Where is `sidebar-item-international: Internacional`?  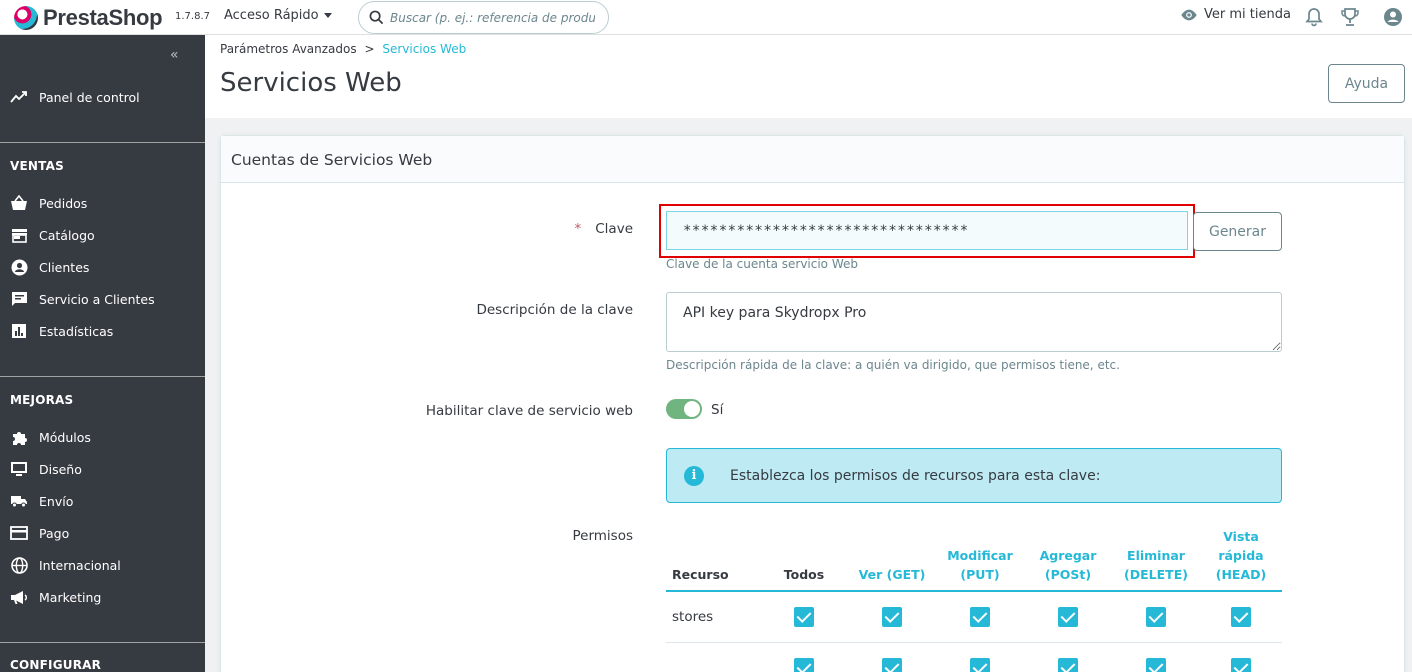
sidebar-item-international: Internacional is located at coordinates (65, 565).